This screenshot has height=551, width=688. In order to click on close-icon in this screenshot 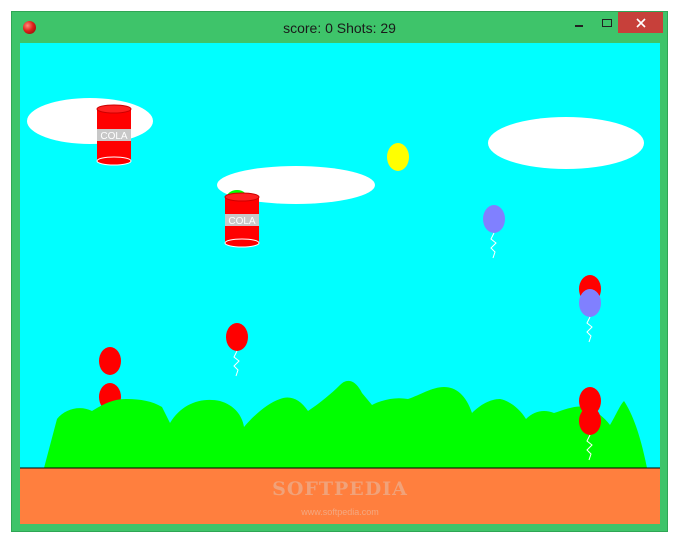, I will do `click(640, 22)`.